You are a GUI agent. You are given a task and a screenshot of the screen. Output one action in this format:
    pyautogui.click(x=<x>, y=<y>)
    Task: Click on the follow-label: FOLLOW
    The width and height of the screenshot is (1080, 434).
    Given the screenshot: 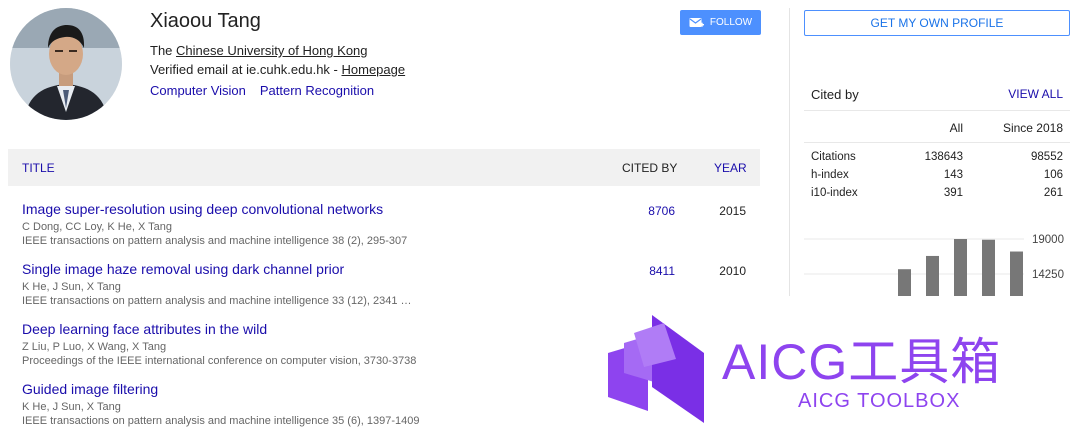 What is the action you would take?
    pyautogui.click(x=731, y=22)
    